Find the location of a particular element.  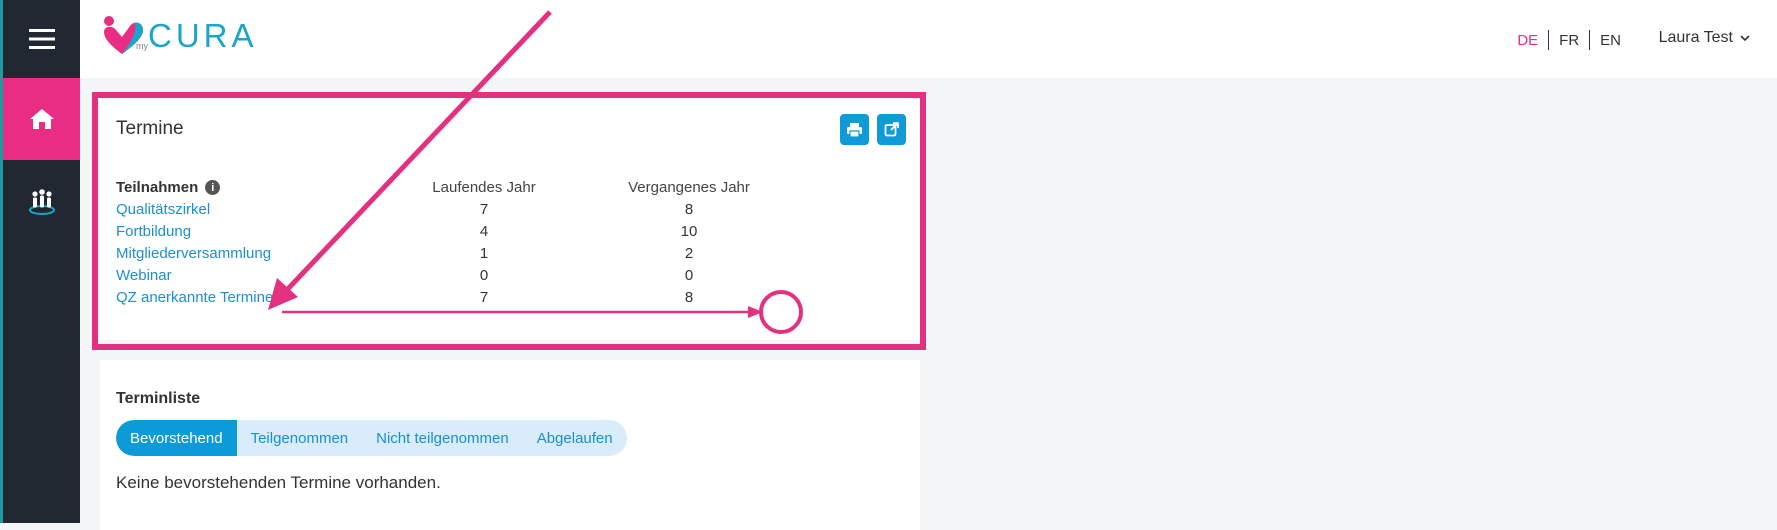

sidebar-item-community is located at coordinates (41, 201).